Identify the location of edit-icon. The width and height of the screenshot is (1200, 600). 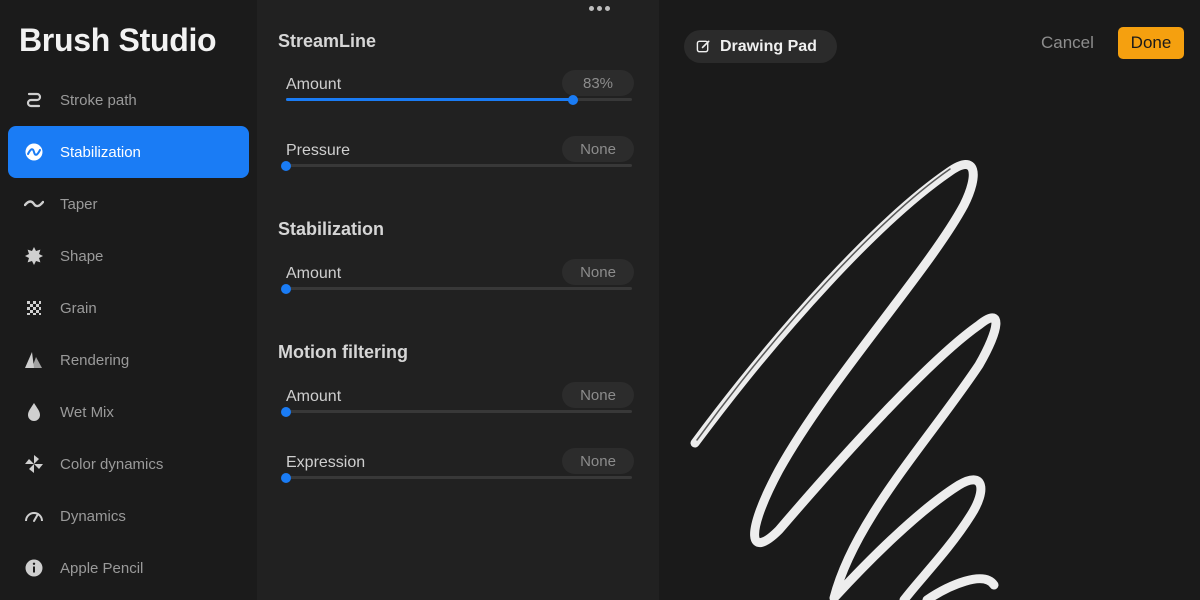
(703, 46).